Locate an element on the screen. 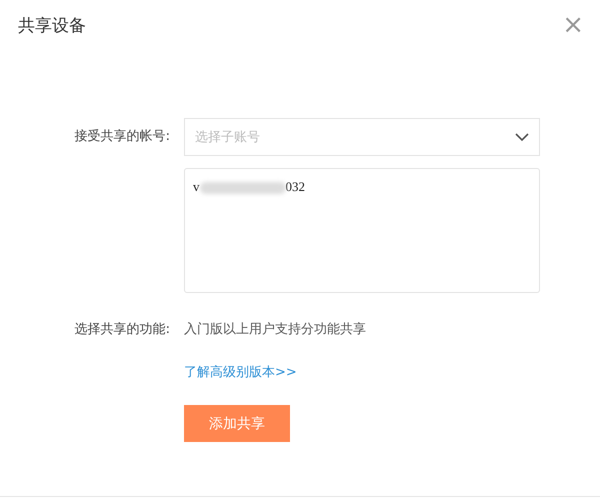  account-list-field: v 032 is located at coordinates (362, 230).